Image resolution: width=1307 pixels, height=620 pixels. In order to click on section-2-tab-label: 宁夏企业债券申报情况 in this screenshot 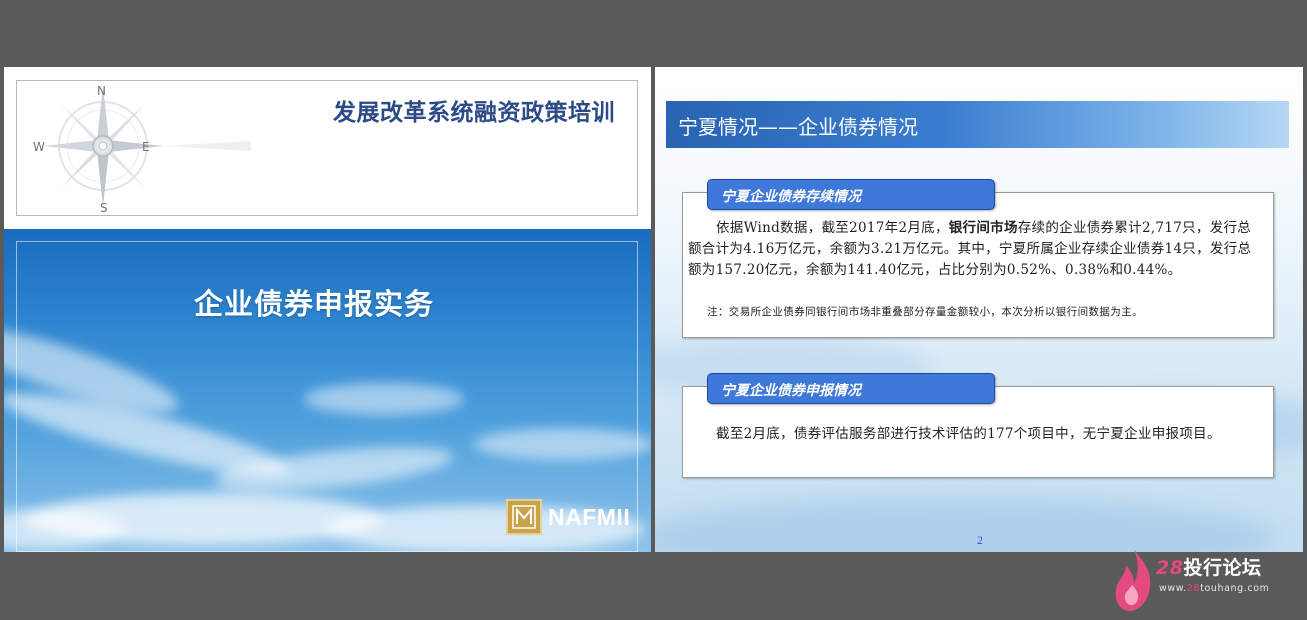, I will do `click(791, 391)`.